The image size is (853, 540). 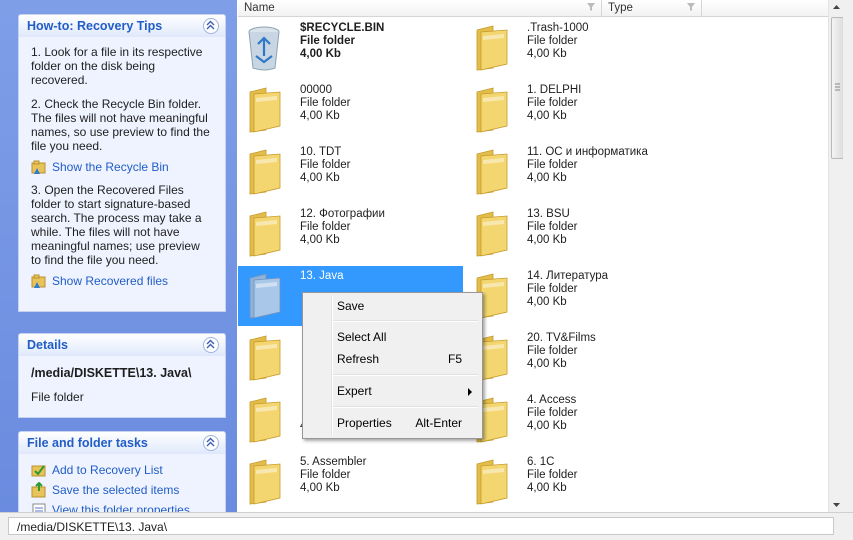 I want to click on list-item: 20. TV&Films File folder 4,00 Kb, so click(x=577, y=358).